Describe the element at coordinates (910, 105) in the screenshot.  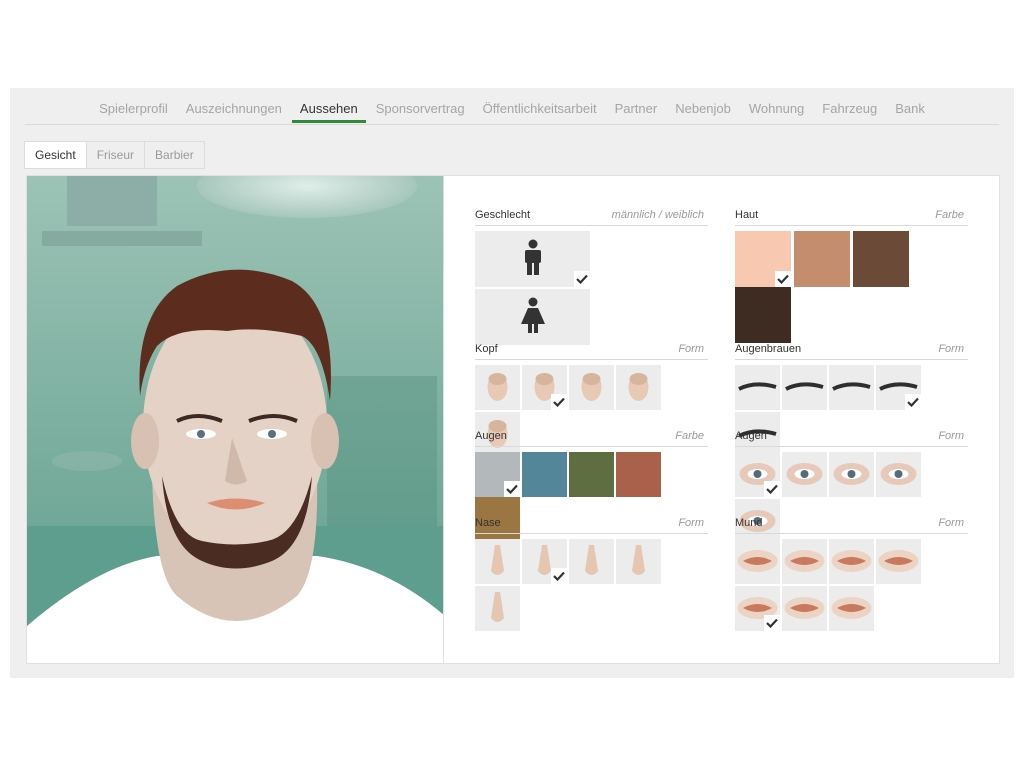
I see `tab-bank: Bank` at that location.